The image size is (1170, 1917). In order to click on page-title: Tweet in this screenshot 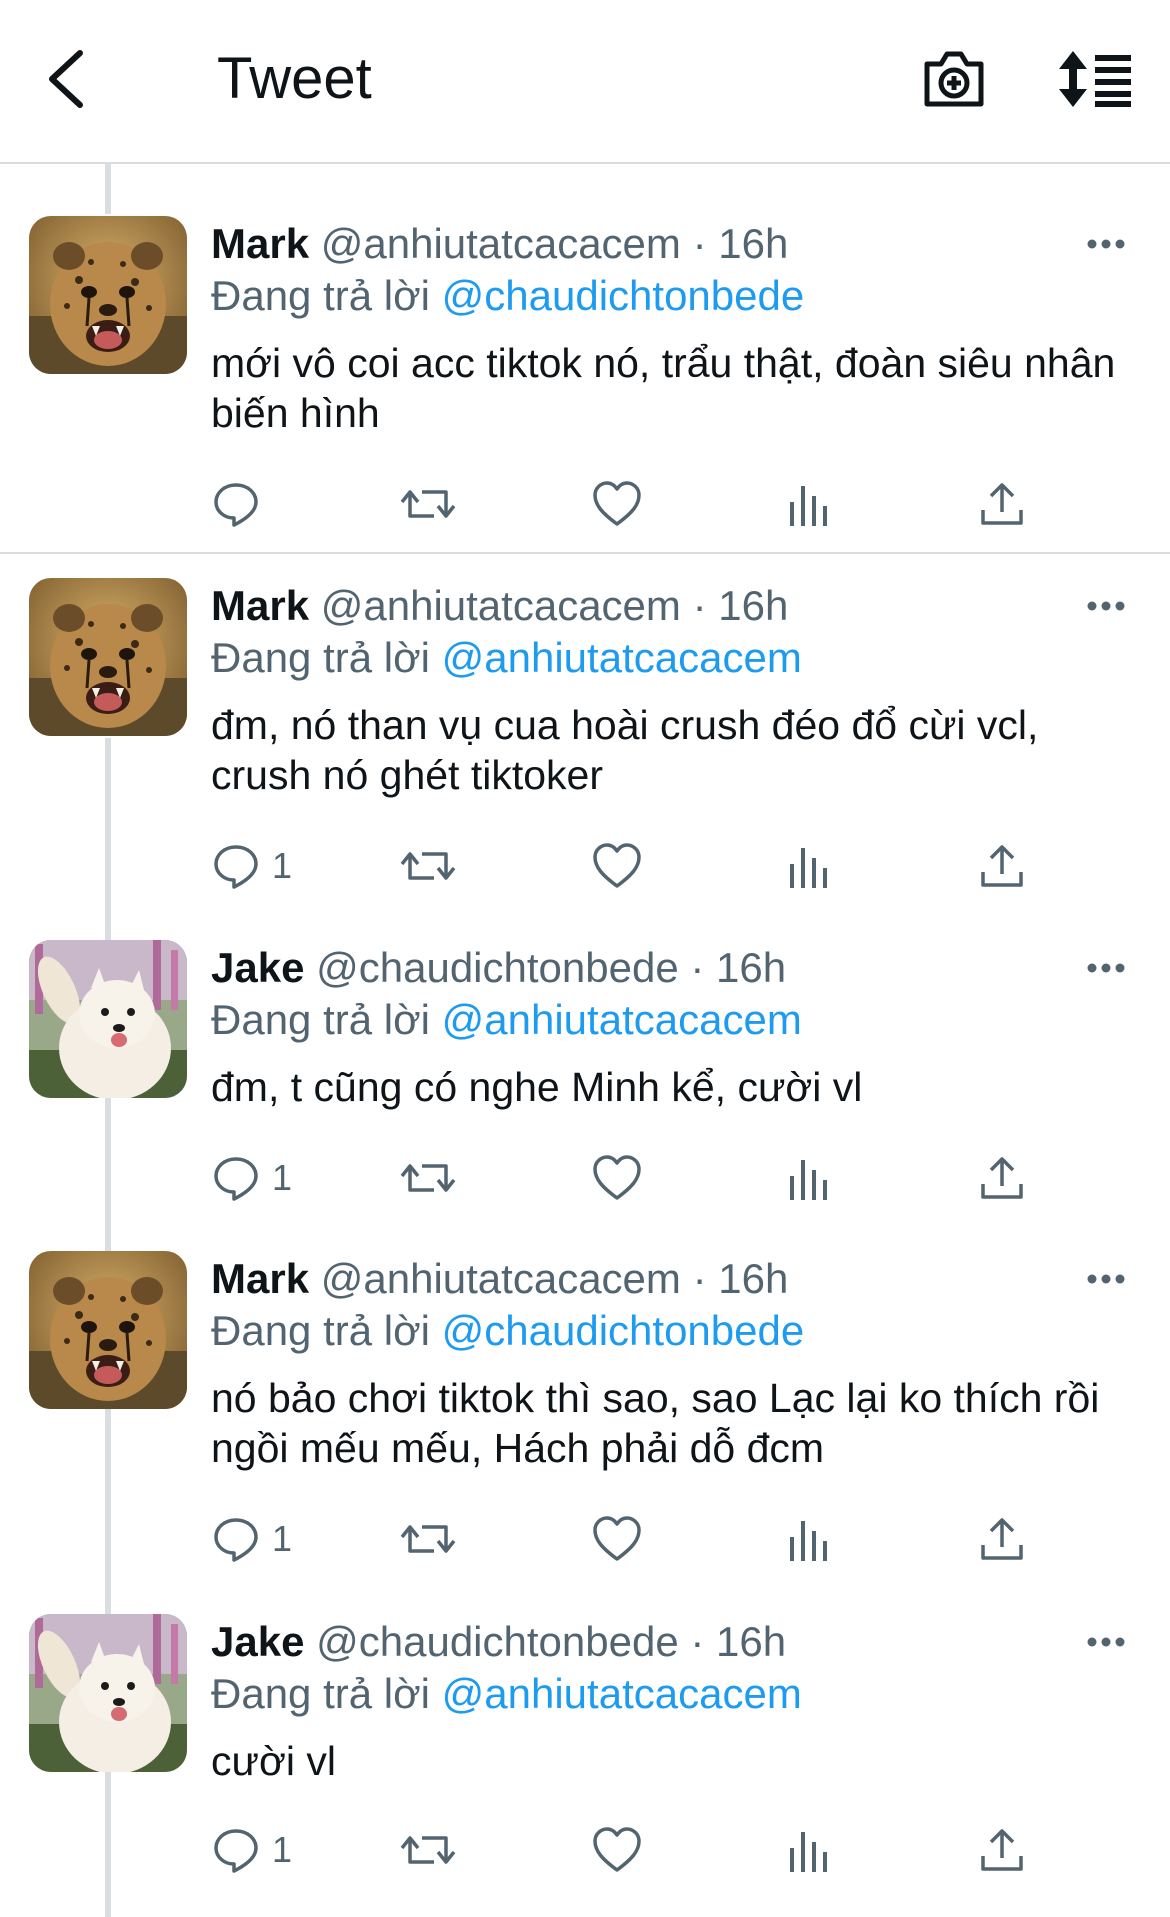, I will do `click(294, 78)`.